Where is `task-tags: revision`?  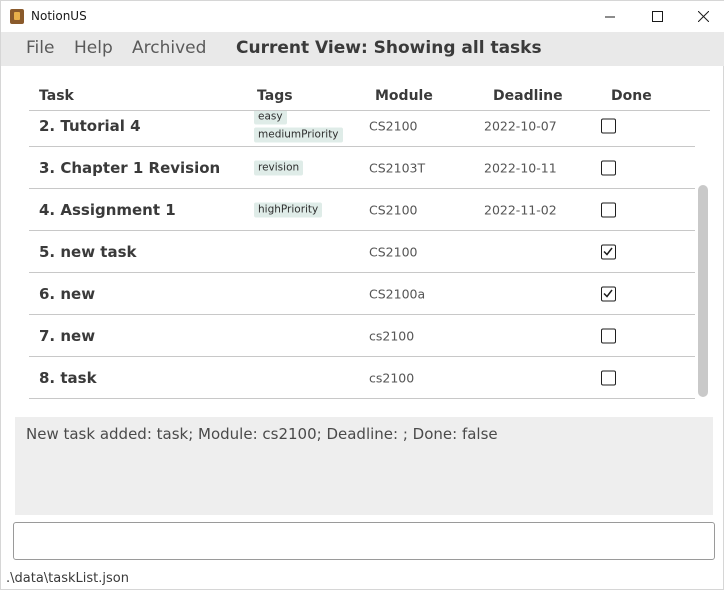
task-tags: revision is located at coordinates (279, 167).